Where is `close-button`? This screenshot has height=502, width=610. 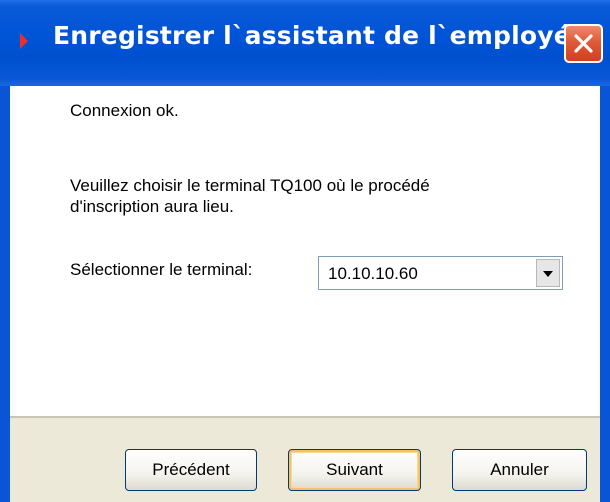
close-button is located at coordinates (583, 43).